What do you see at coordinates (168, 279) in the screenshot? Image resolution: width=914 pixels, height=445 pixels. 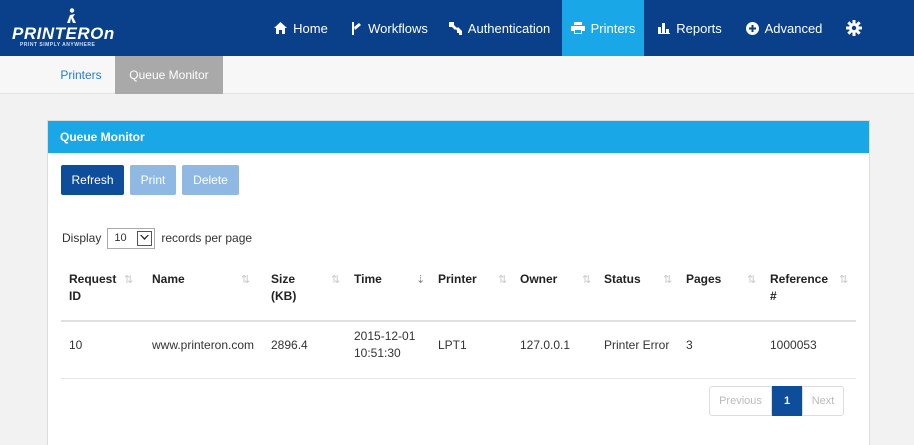 I see `column-header-name: Name` at bounding box center [168, 279].